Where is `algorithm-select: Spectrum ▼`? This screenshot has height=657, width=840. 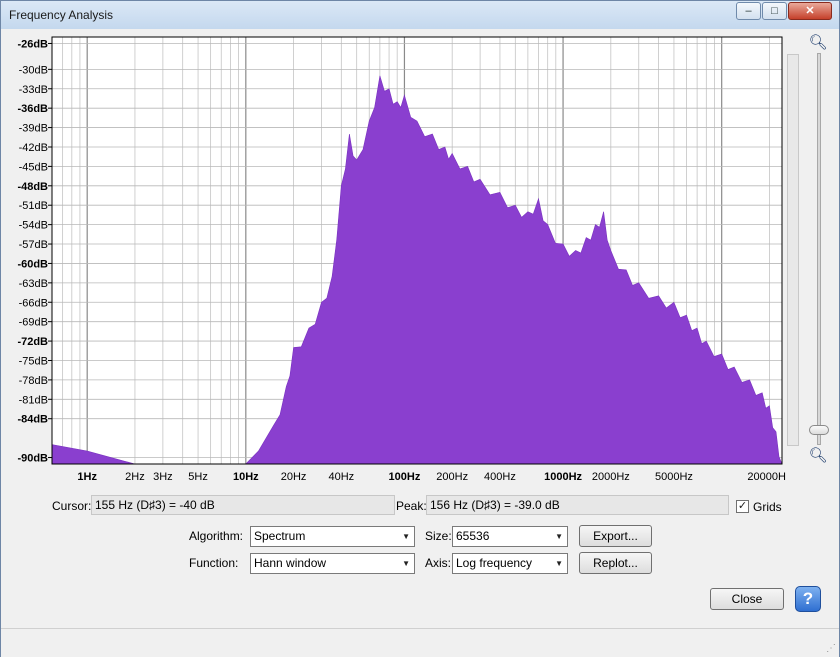 algorithm-select: Spectrum ▼ is located at coordinates (332, 536).